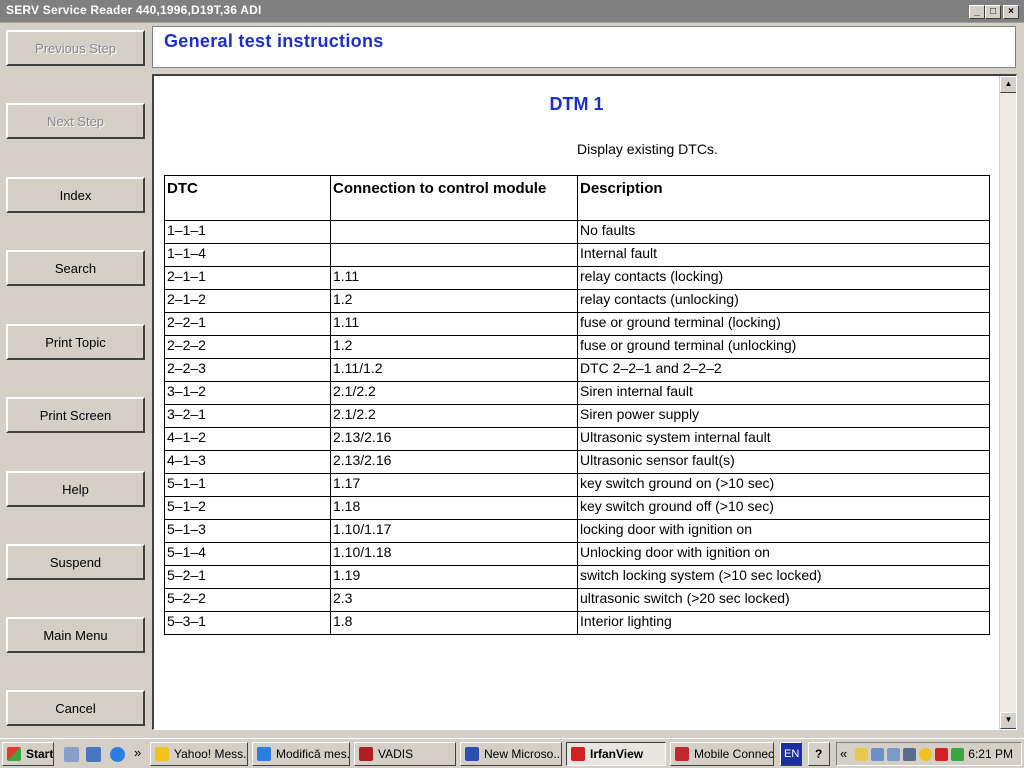  What do you see at coordinates (454, 370) in the screenshot?
I see `connection-cell: 1.11/1.2` at bounding box center [454, 370].